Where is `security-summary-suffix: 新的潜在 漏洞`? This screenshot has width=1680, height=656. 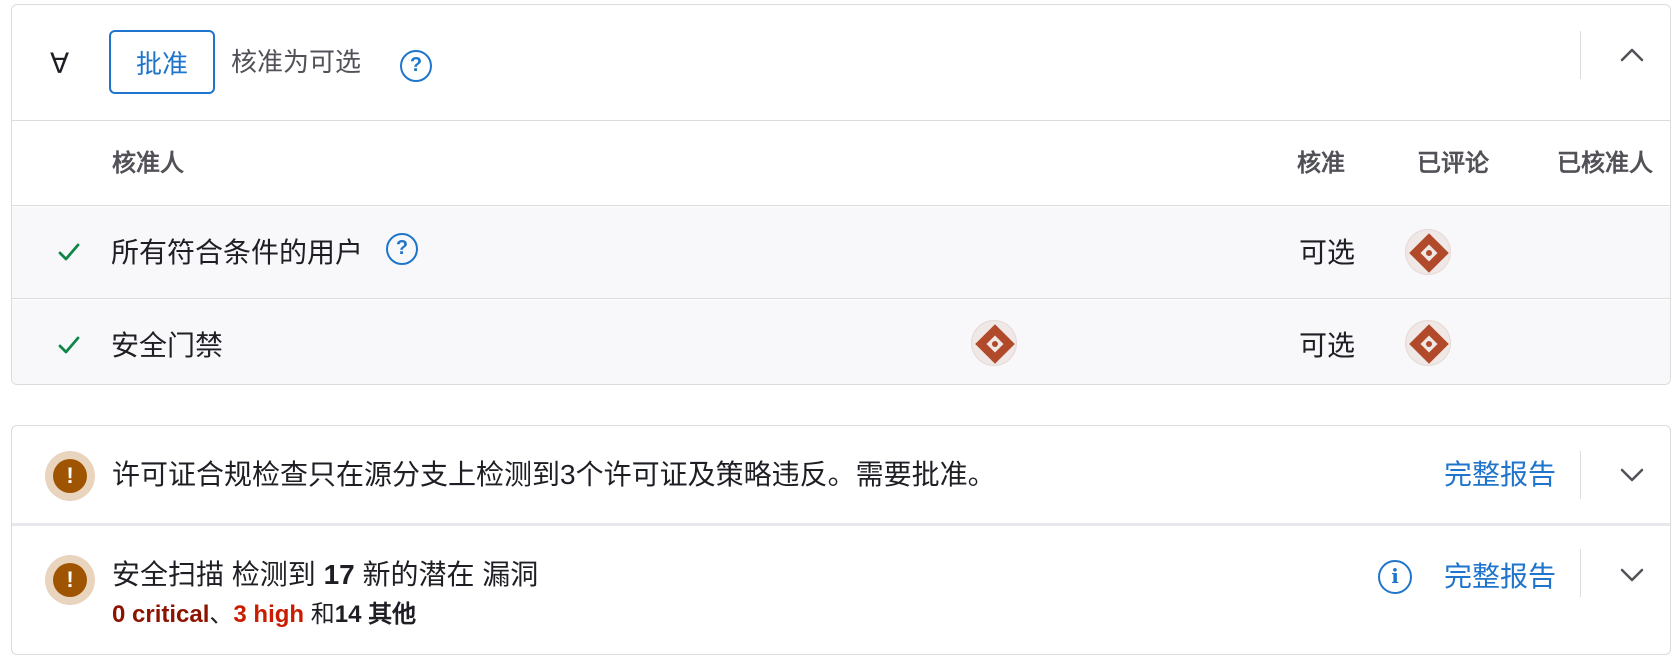
security-summary-suffix: 新的潜在 漏洞 is located at coordinates (446, 574).